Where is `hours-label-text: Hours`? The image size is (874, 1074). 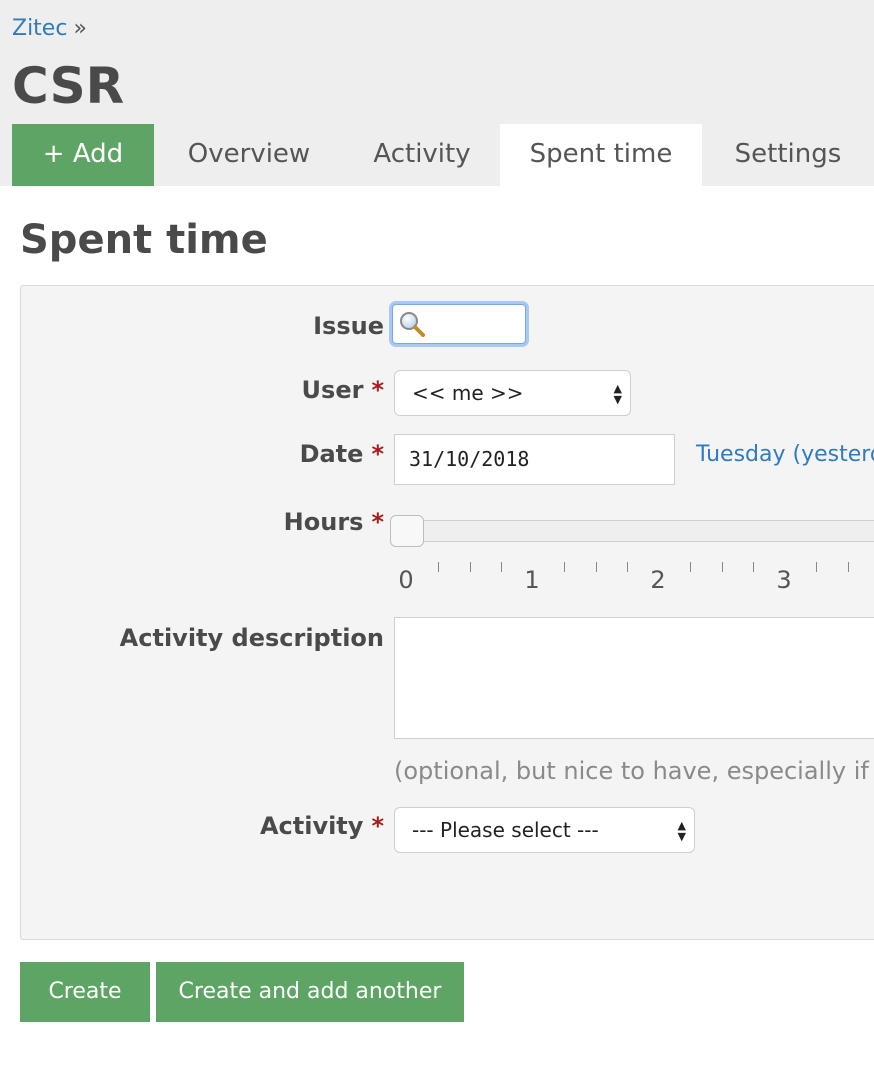 hours-label-text: Hours is located at coordinates (323, 522).